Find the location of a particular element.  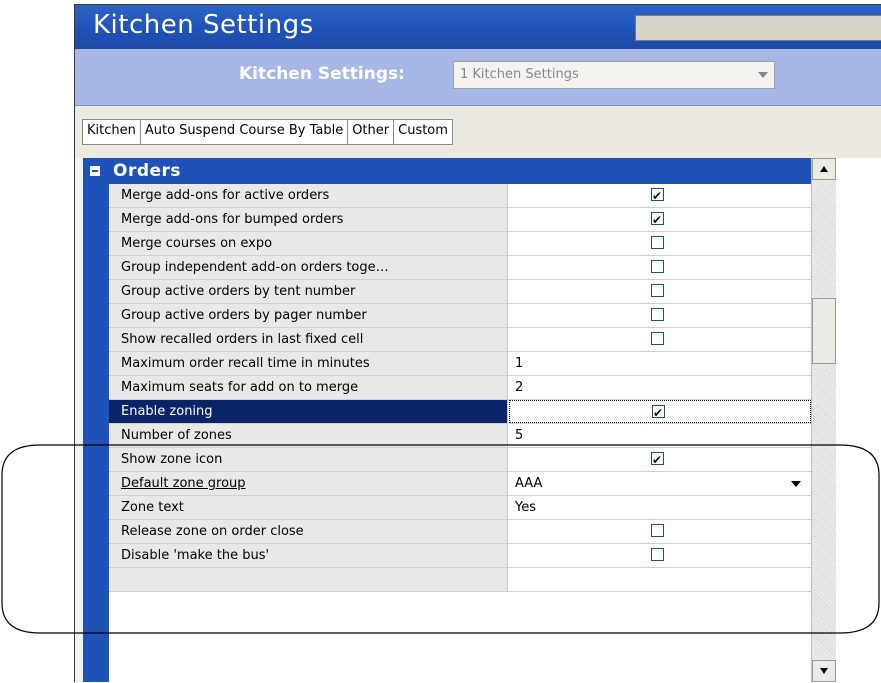

property-row: Merge add-ons for bumped orders is located at coordinates (460, 220).